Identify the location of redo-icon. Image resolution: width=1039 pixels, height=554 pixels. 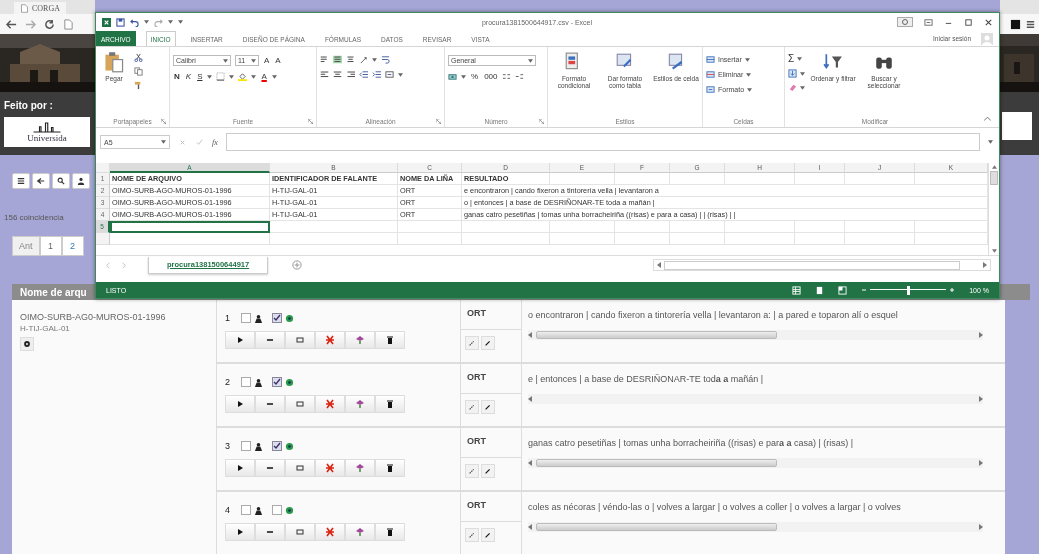
(158, 22).